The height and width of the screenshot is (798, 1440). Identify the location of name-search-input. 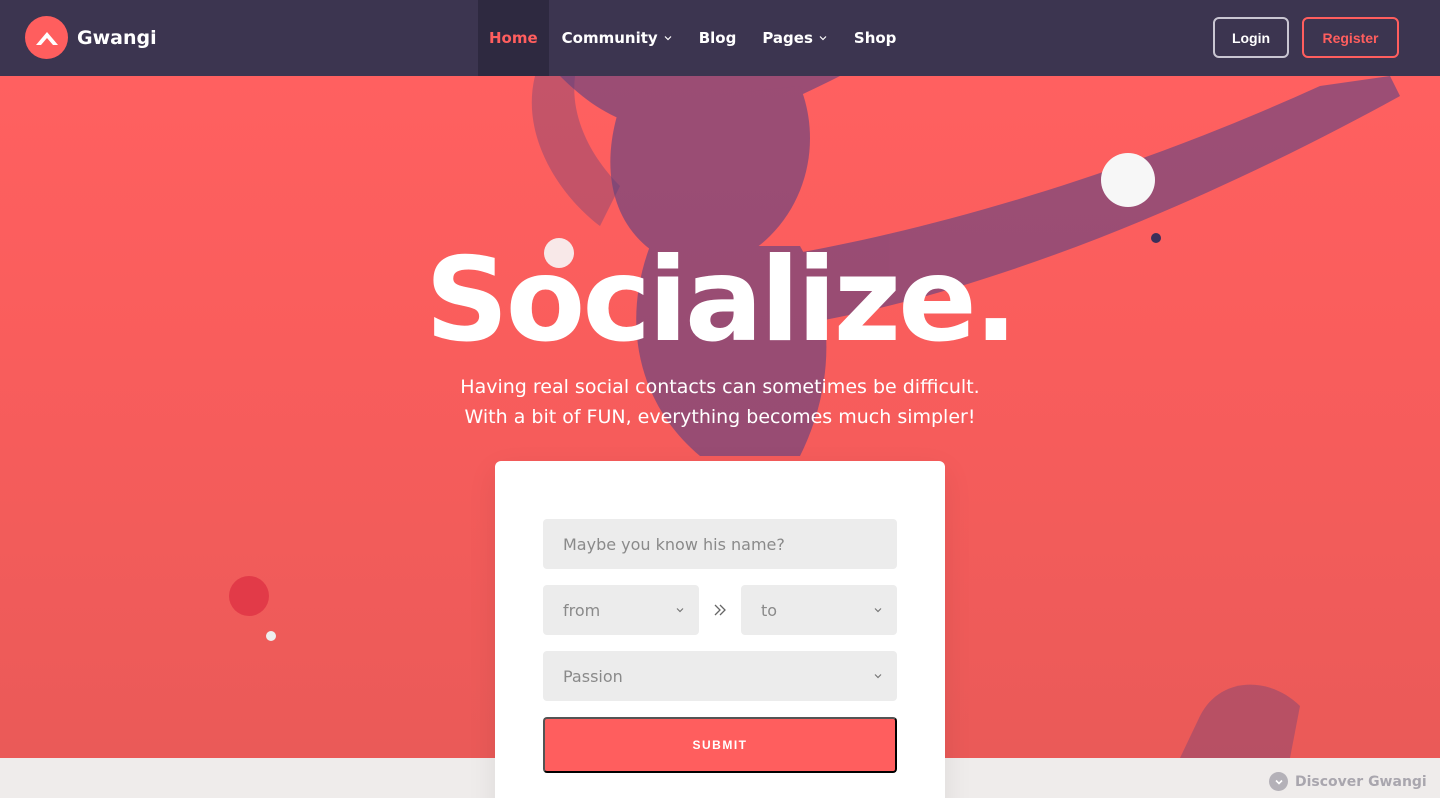
(720, 544).